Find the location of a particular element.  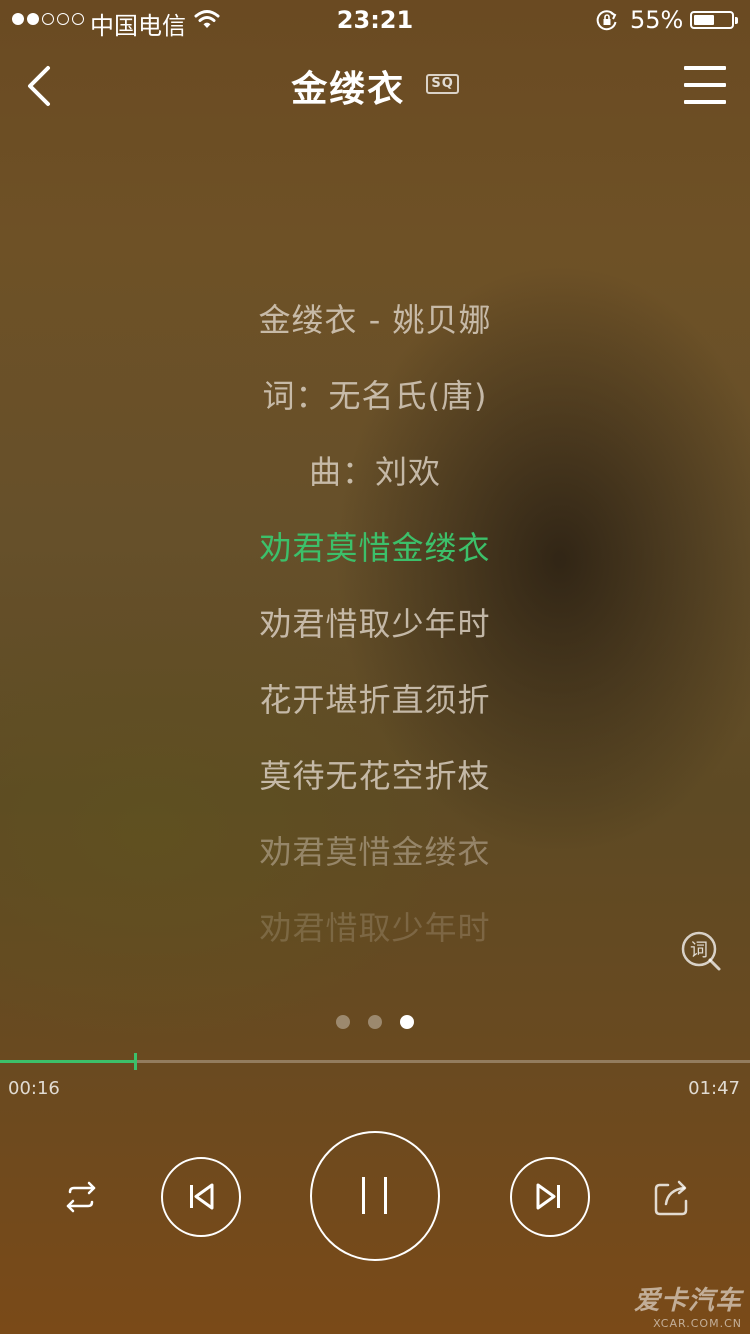

song-title: 金缕衣 is located at coordinates (348, 89).